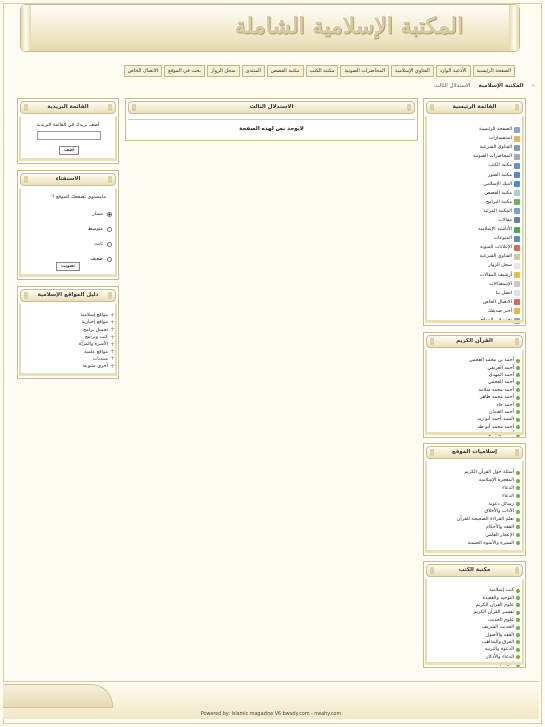 The width and height of the screenshot is (545, 727). Describe the element at coordinates (488, 481) in the screenshot. I see `site-section-item: المعجزة الإسلامية` at that location.